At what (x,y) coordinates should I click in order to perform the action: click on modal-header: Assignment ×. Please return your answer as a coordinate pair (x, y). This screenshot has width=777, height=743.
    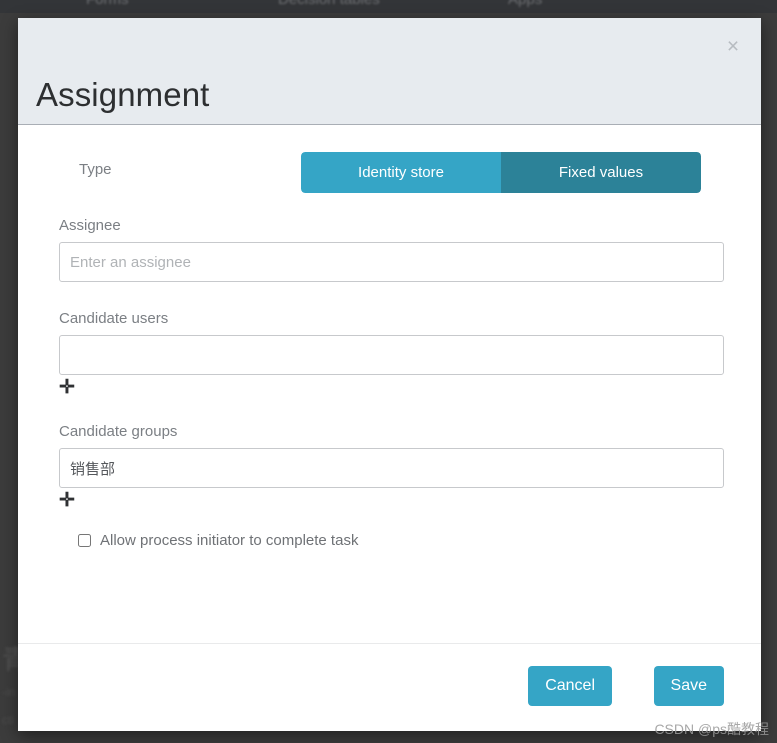
    Looking at the image, I should click on (389, 71).